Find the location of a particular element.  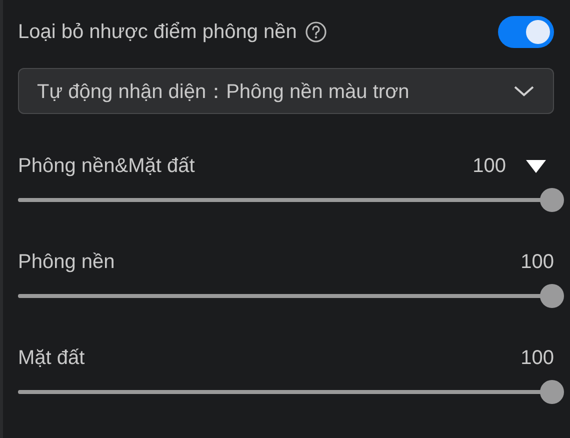

toggle-switch is located at coordinates (526, 32).